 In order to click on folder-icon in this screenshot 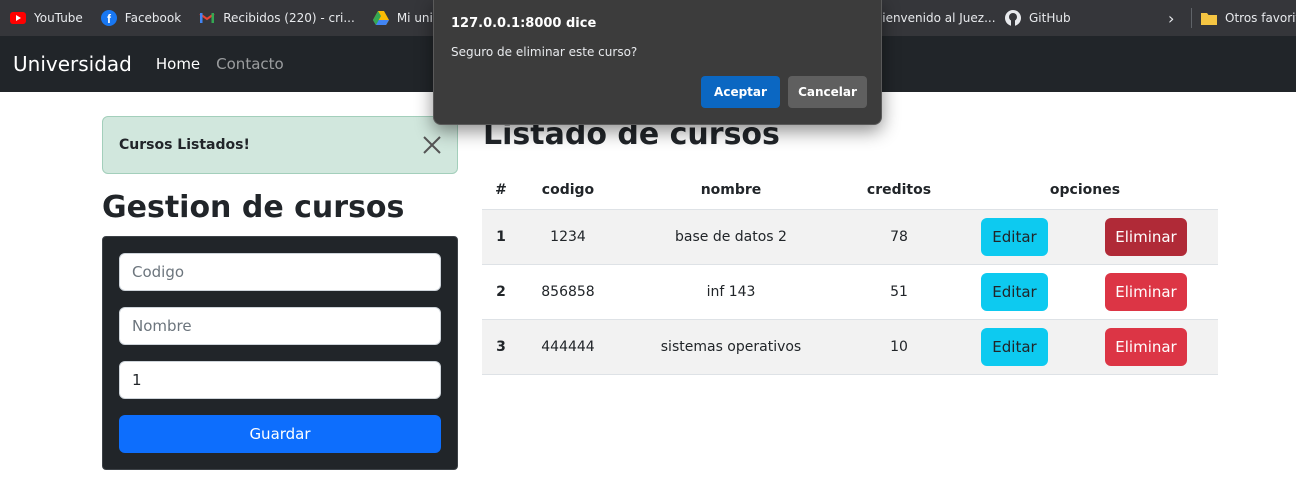, I will do `click(1209, 18)`.